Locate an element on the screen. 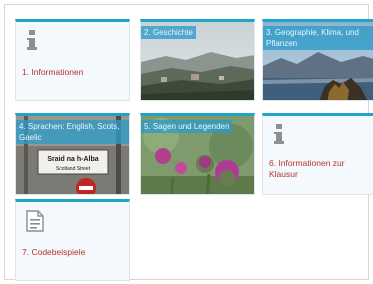 The height and width of the screenshot is (284, 373). tile-label: 1. Informationen is located at coordinates (53, 72).